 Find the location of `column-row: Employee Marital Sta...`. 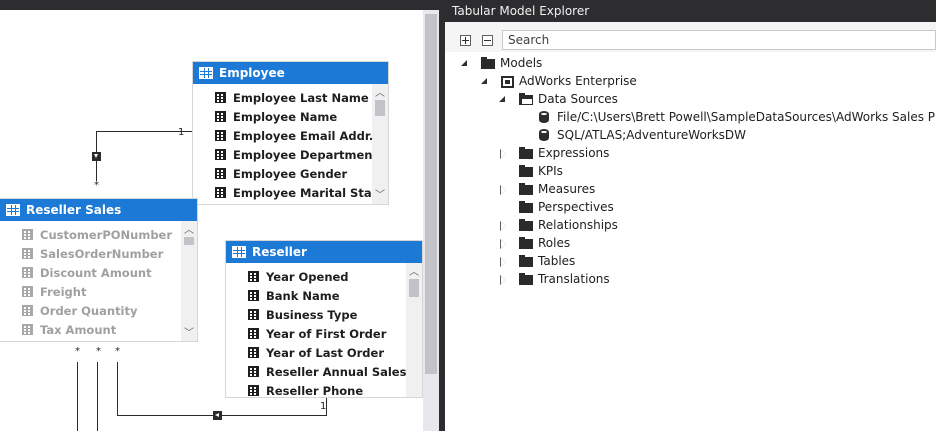

column-row: Employee Marital Sta... is located at coordinates (282, 192).